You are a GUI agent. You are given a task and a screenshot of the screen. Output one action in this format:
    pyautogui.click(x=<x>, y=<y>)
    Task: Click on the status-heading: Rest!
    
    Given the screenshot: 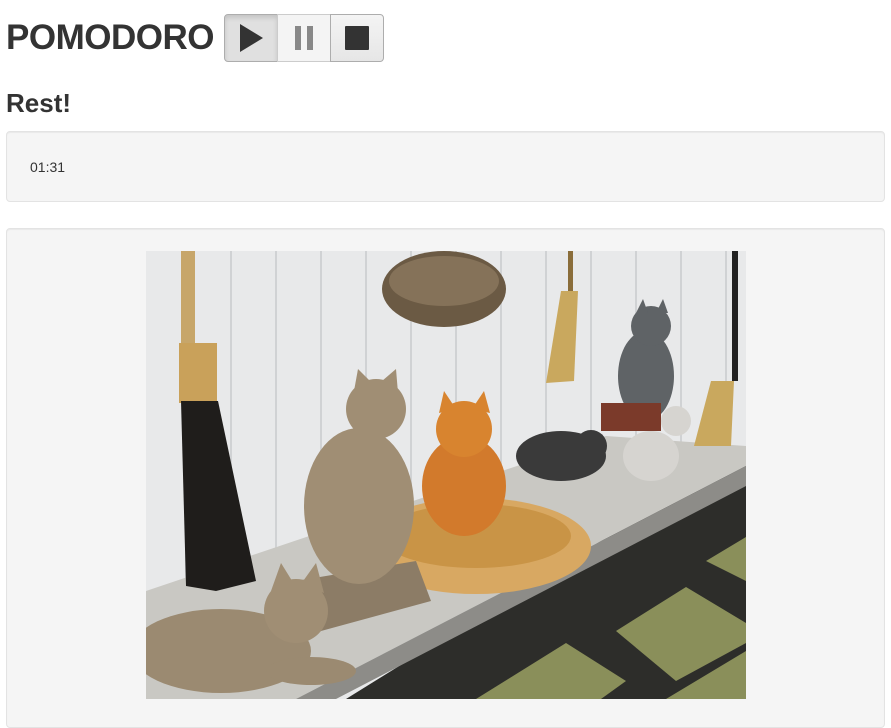 What is the action you would take?
    pyautogui.click(x=39, y=103)
    